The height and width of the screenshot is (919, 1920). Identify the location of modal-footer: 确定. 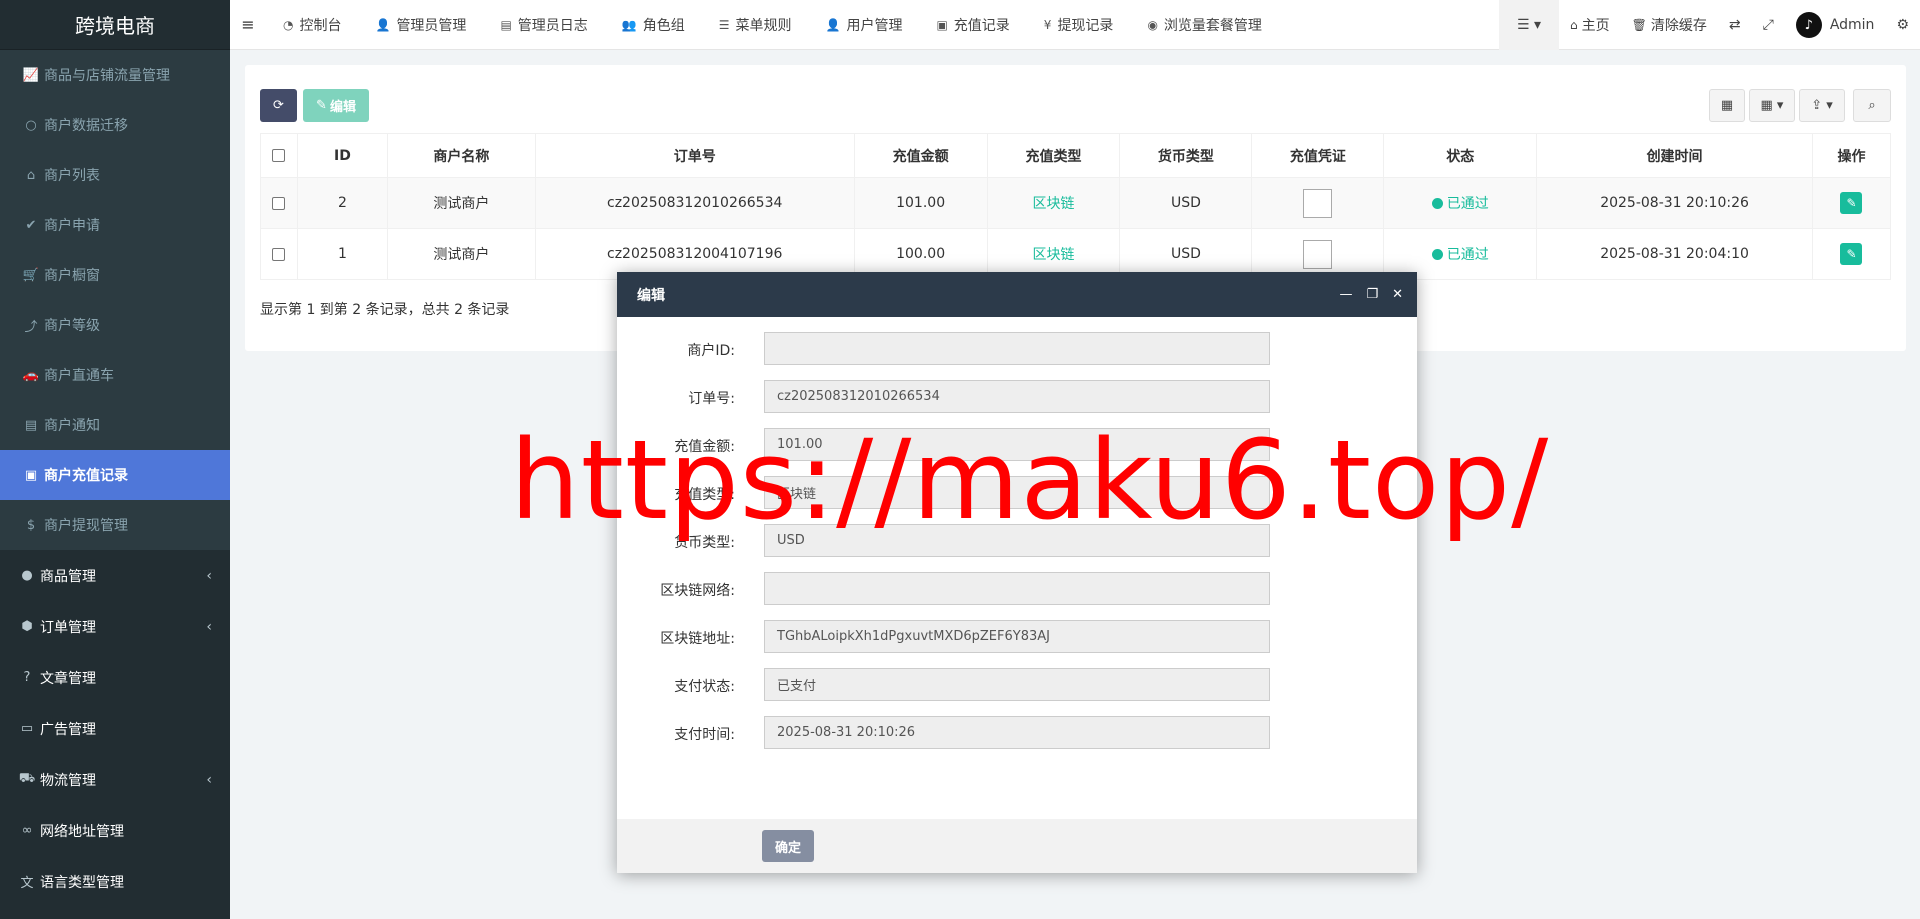
(1017, 846).